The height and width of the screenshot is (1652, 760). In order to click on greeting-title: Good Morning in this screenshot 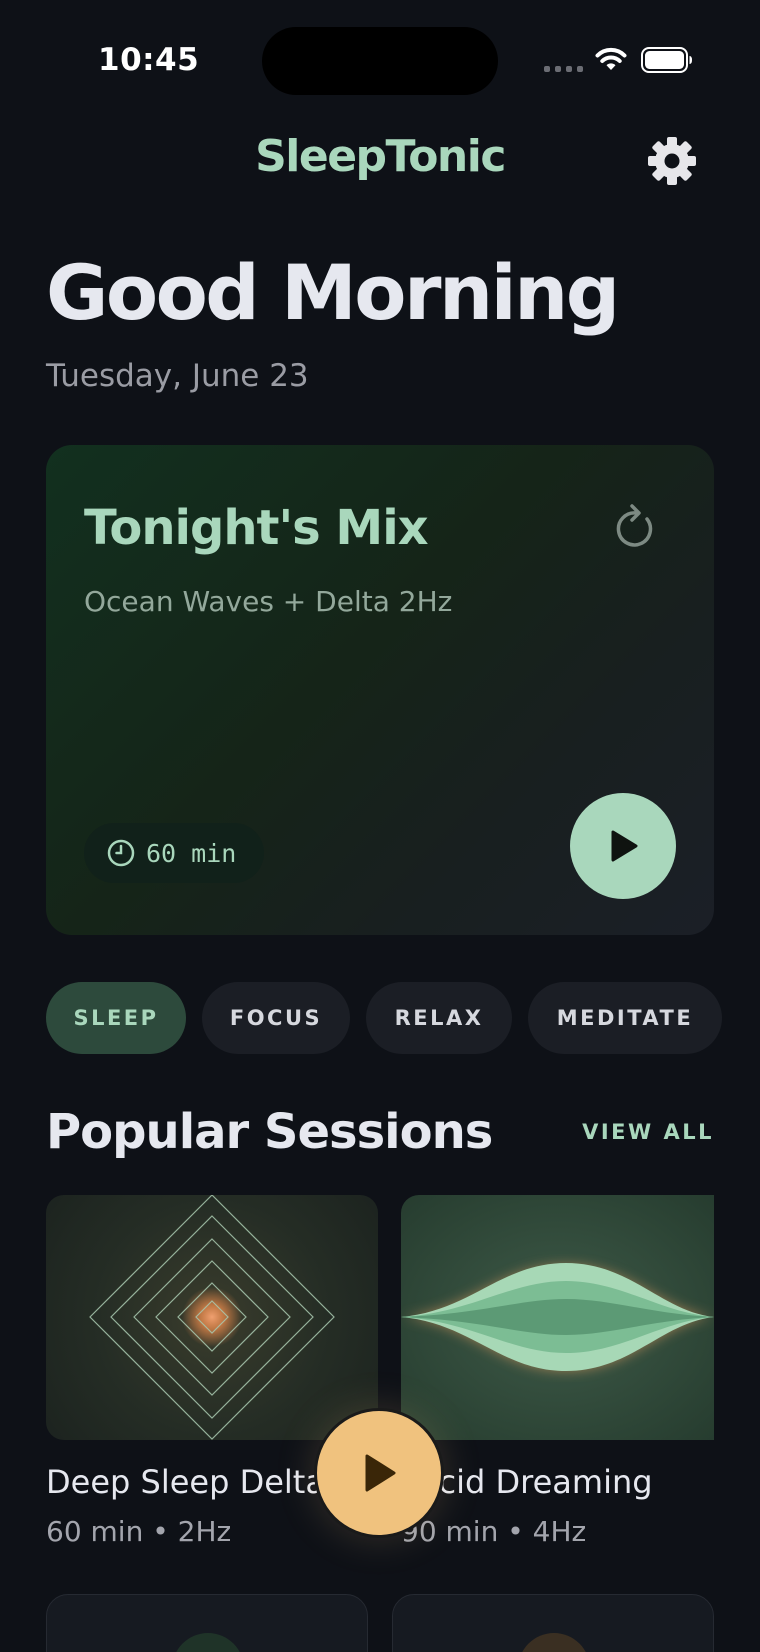, I will do `click(333, 292)`.